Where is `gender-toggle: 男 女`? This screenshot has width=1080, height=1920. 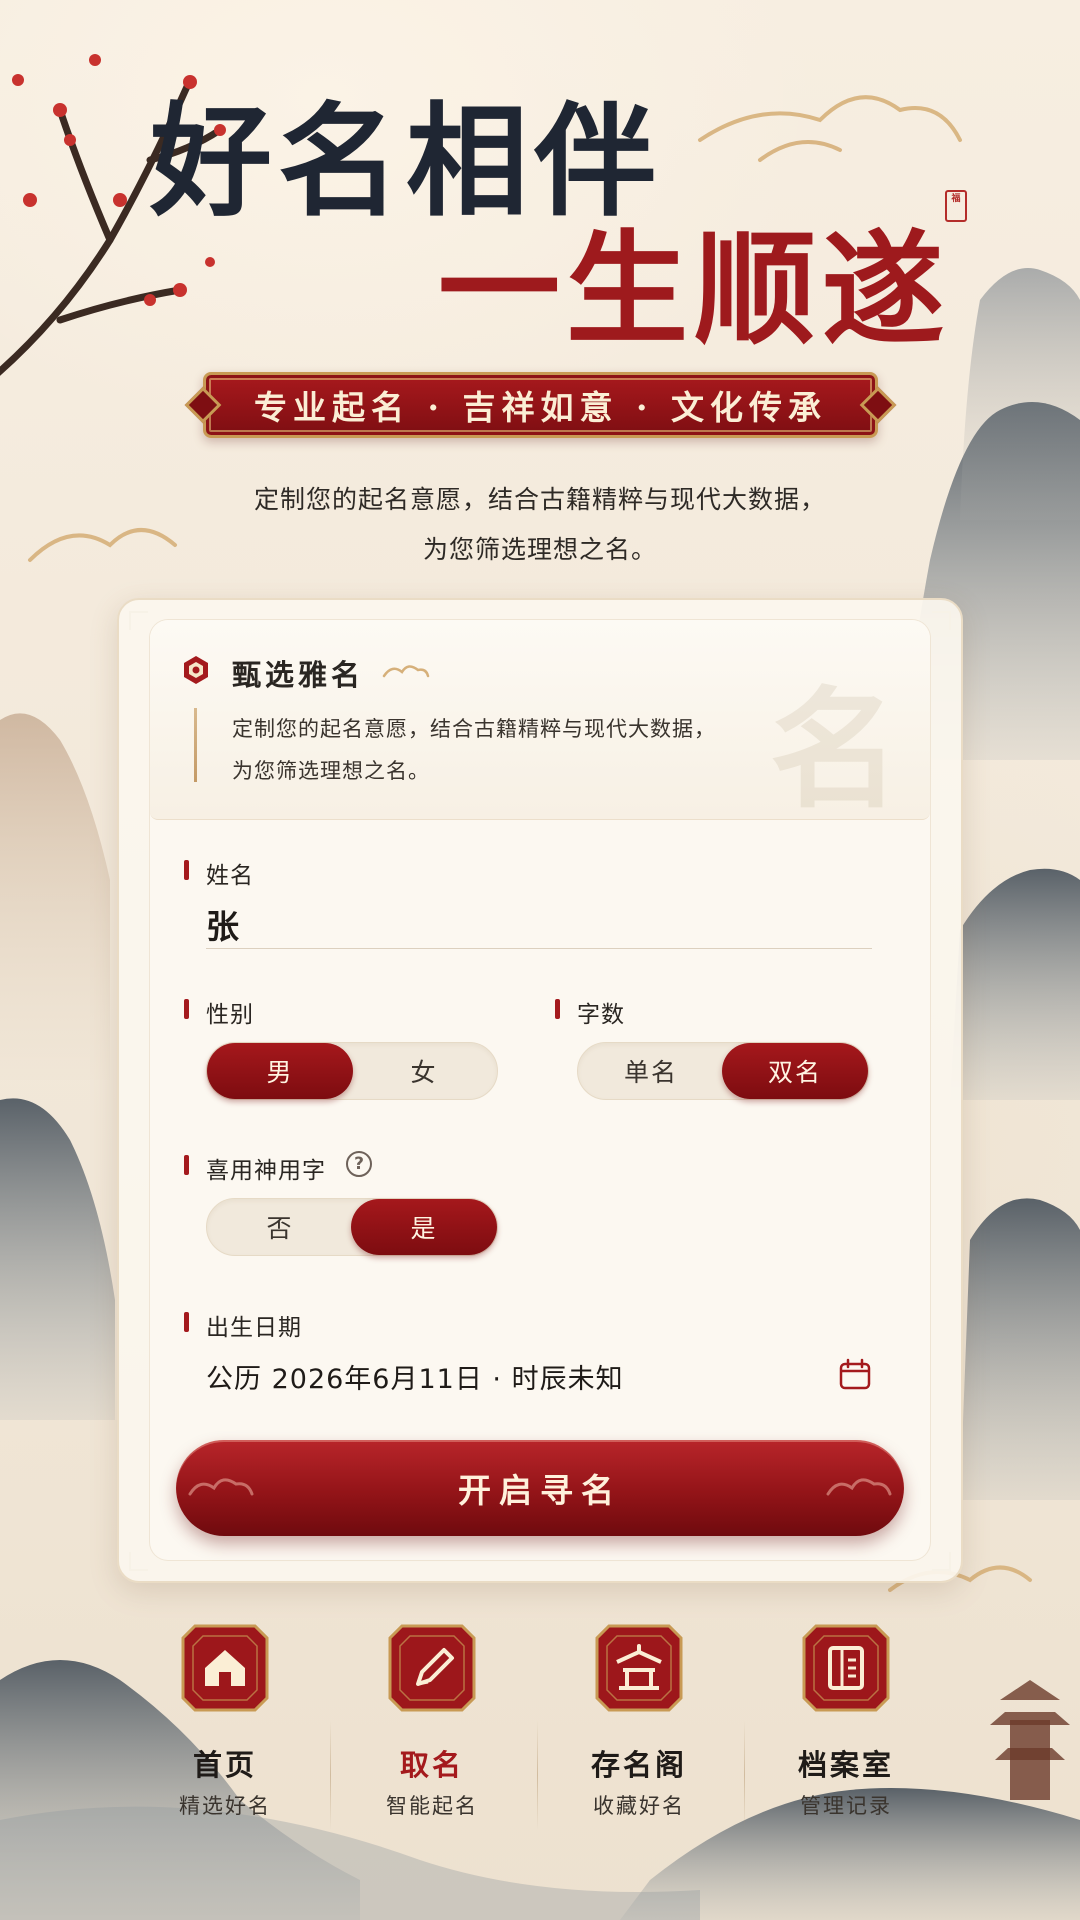 gender-toggle: 男 女 is located at coordinates (352, 1071).